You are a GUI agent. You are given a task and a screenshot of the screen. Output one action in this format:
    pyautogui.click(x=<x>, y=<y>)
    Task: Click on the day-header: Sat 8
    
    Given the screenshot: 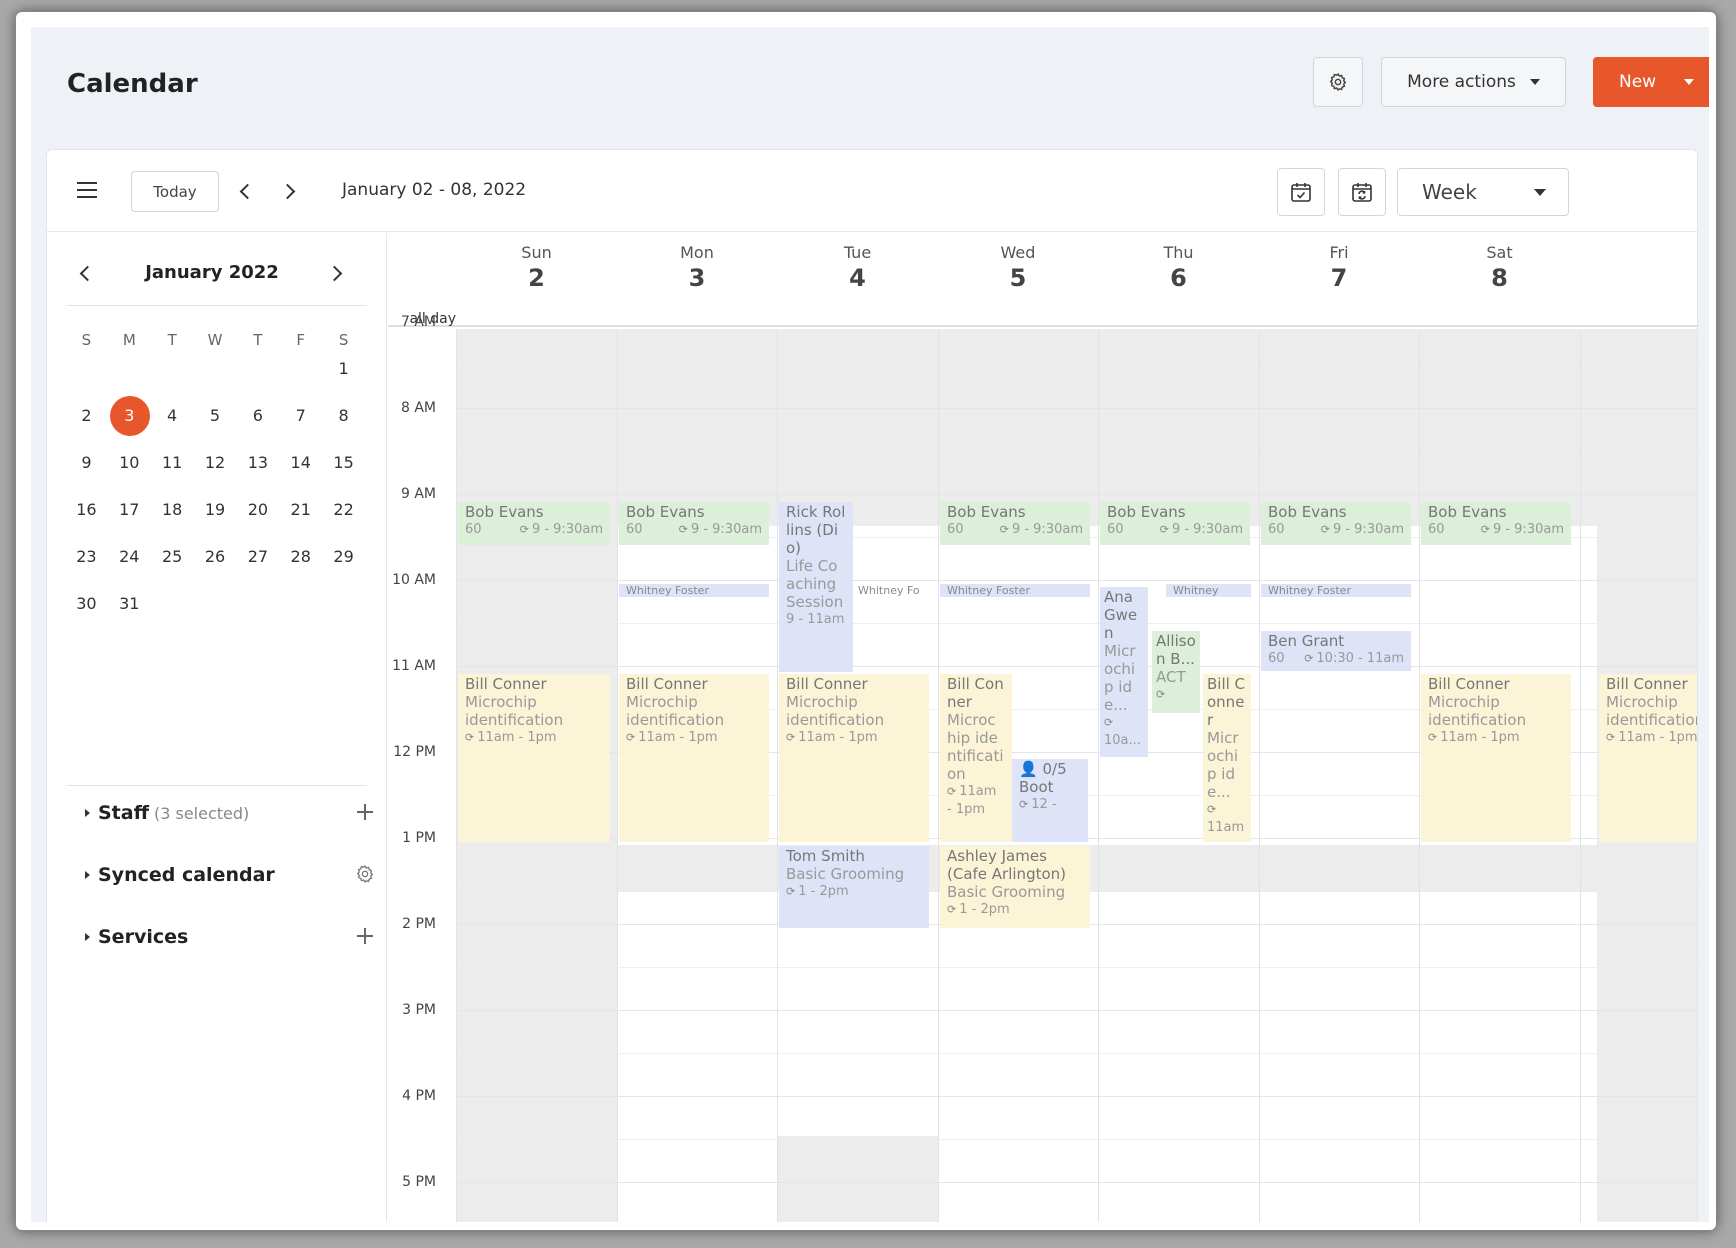 What is the action you would take?
    pyautogui.click(x=1499, y=267)
    